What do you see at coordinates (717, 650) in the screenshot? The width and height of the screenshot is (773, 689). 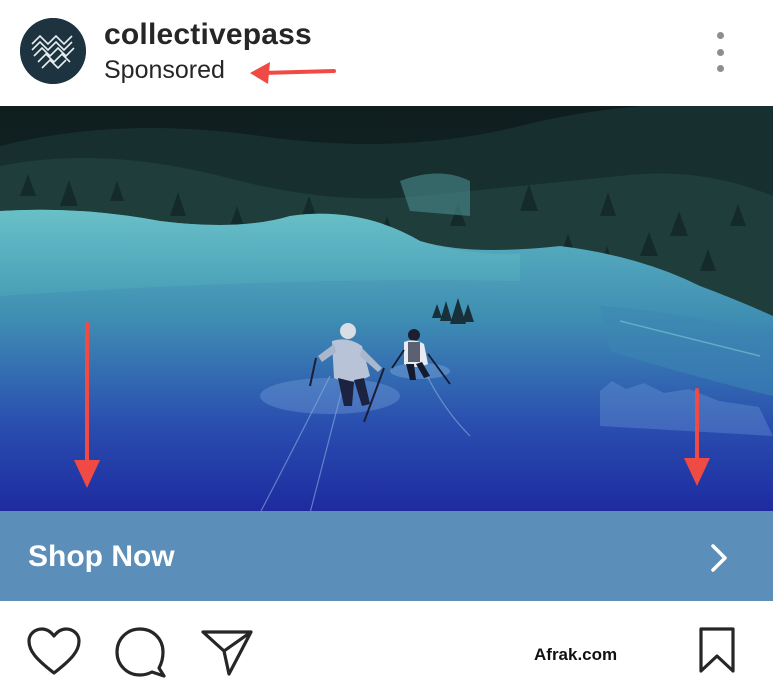 I see `bookmark-icon` at bounding box center [717, 650].